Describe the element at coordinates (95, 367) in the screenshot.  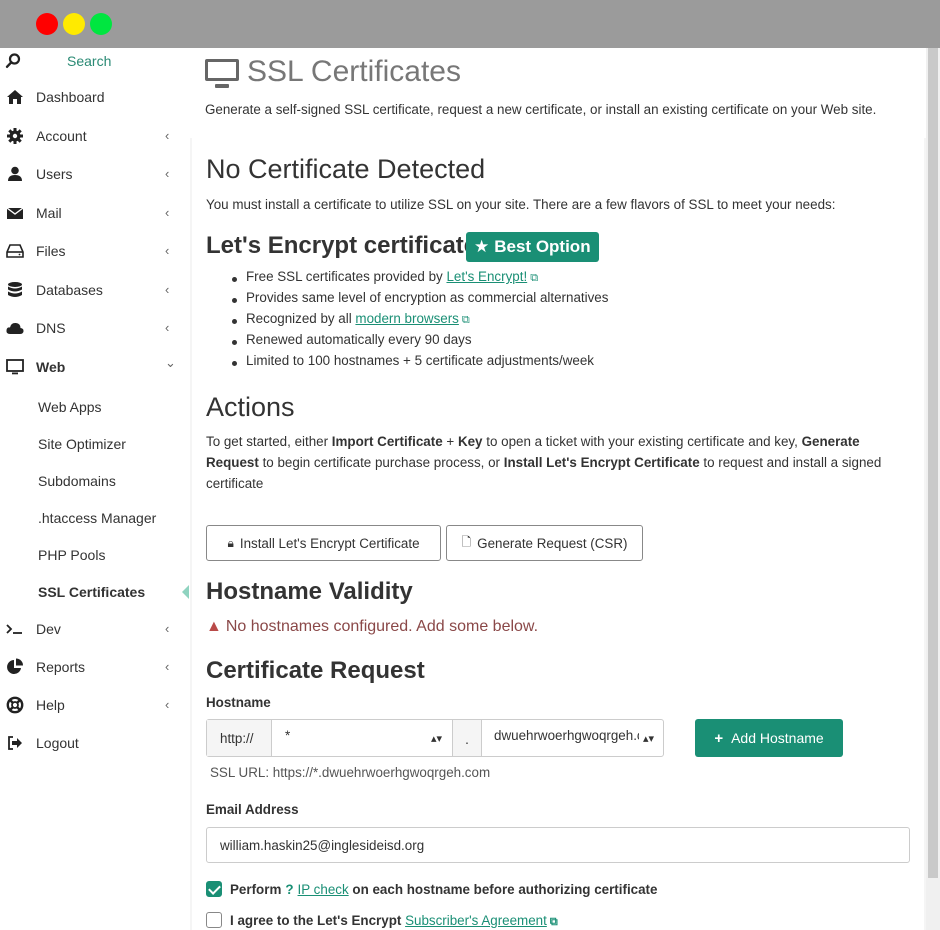
I see `sidebar-item-web: Web ⌄` at that location.